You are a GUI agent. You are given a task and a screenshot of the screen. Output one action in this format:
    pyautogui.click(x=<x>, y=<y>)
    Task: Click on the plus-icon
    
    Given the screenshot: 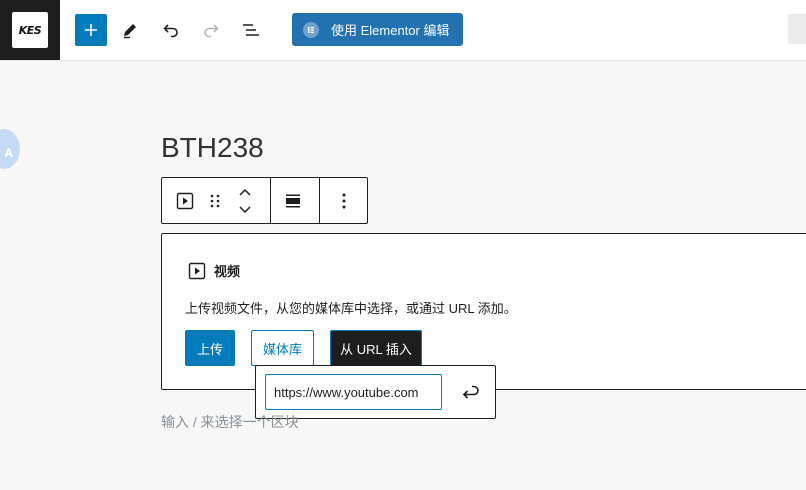 What is the action you would take?
    pyautogui.click(x=91, y=30)
    